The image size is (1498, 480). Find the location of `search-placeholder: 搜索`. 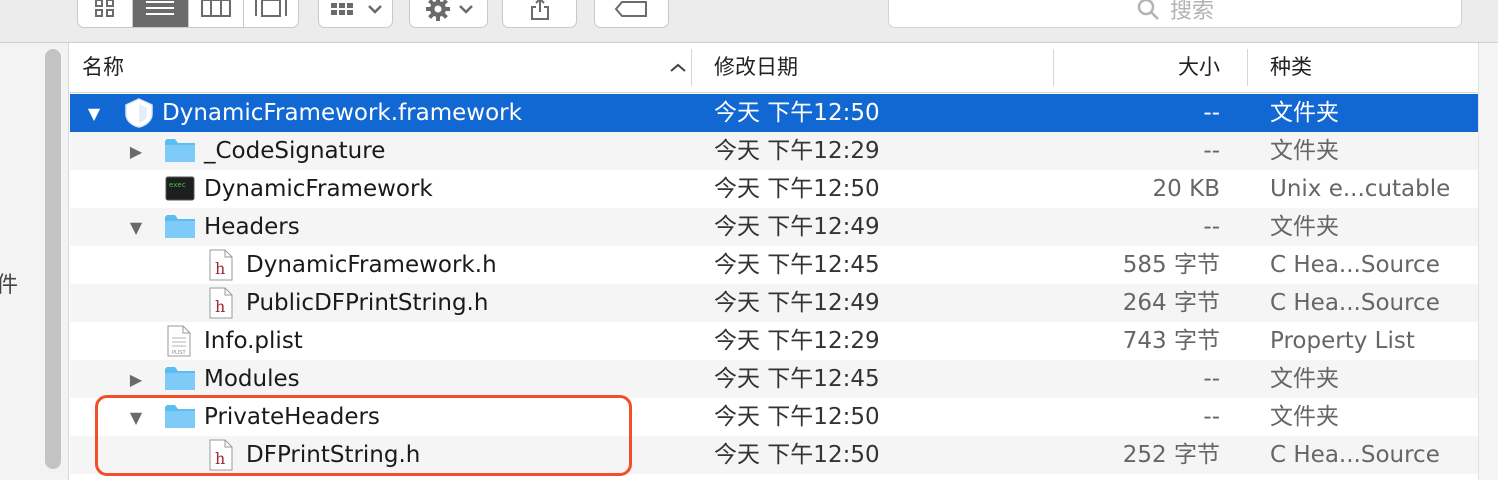

search-placeholder: 搜索 is located at coordinates (1191, 12).